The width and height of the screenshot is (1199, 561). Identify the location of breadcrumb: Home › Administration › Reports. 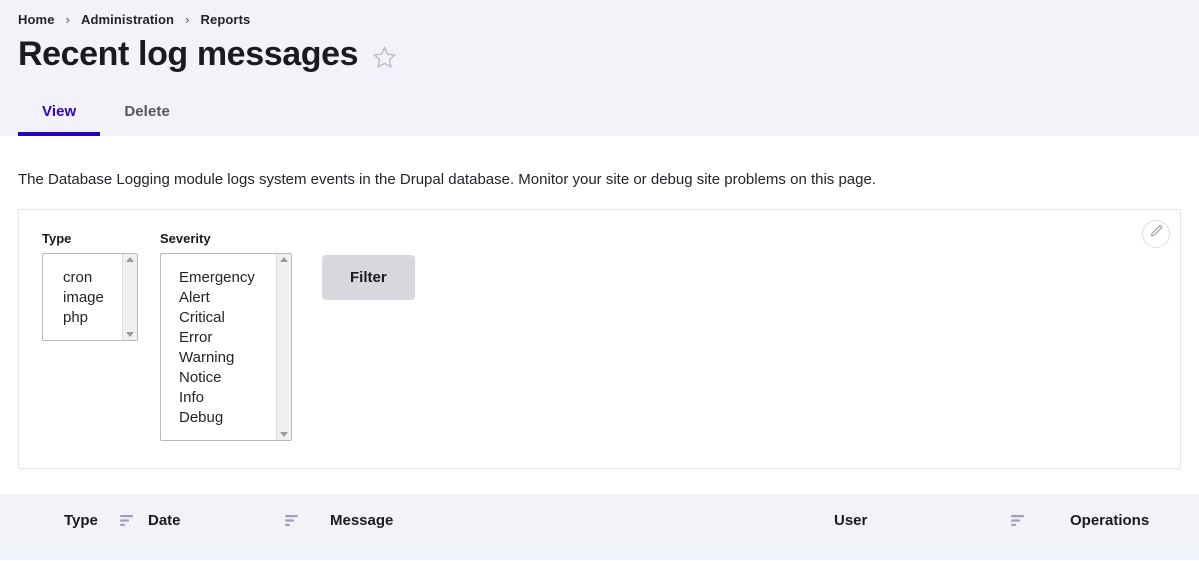
(608, 13).